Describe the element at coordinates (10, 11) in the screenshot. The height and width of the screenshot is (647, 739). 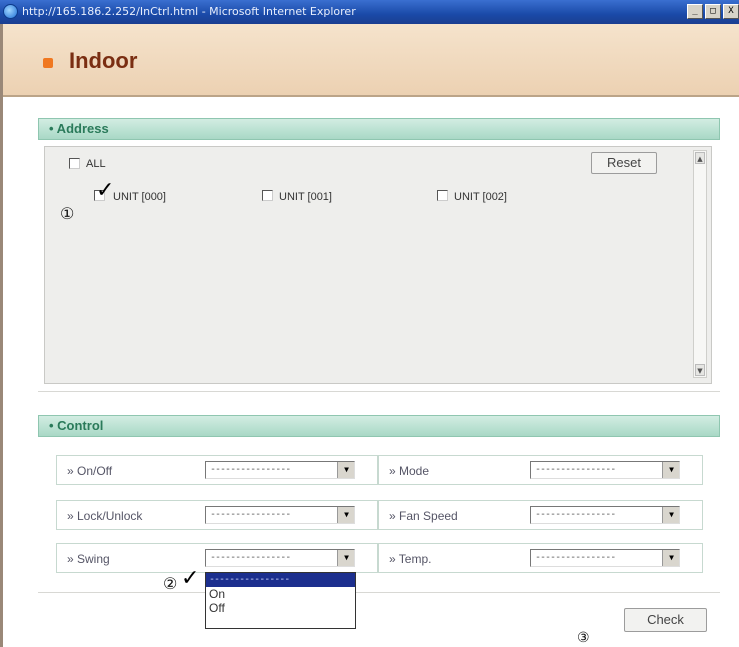
I see `ie-icon` at that location.